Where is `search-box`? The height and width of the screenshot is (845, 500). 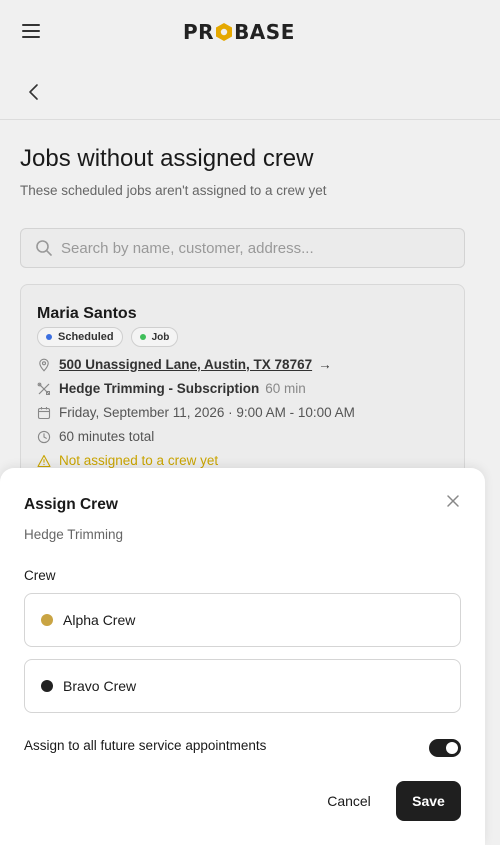 search-box is located at coordinates (242, 248).